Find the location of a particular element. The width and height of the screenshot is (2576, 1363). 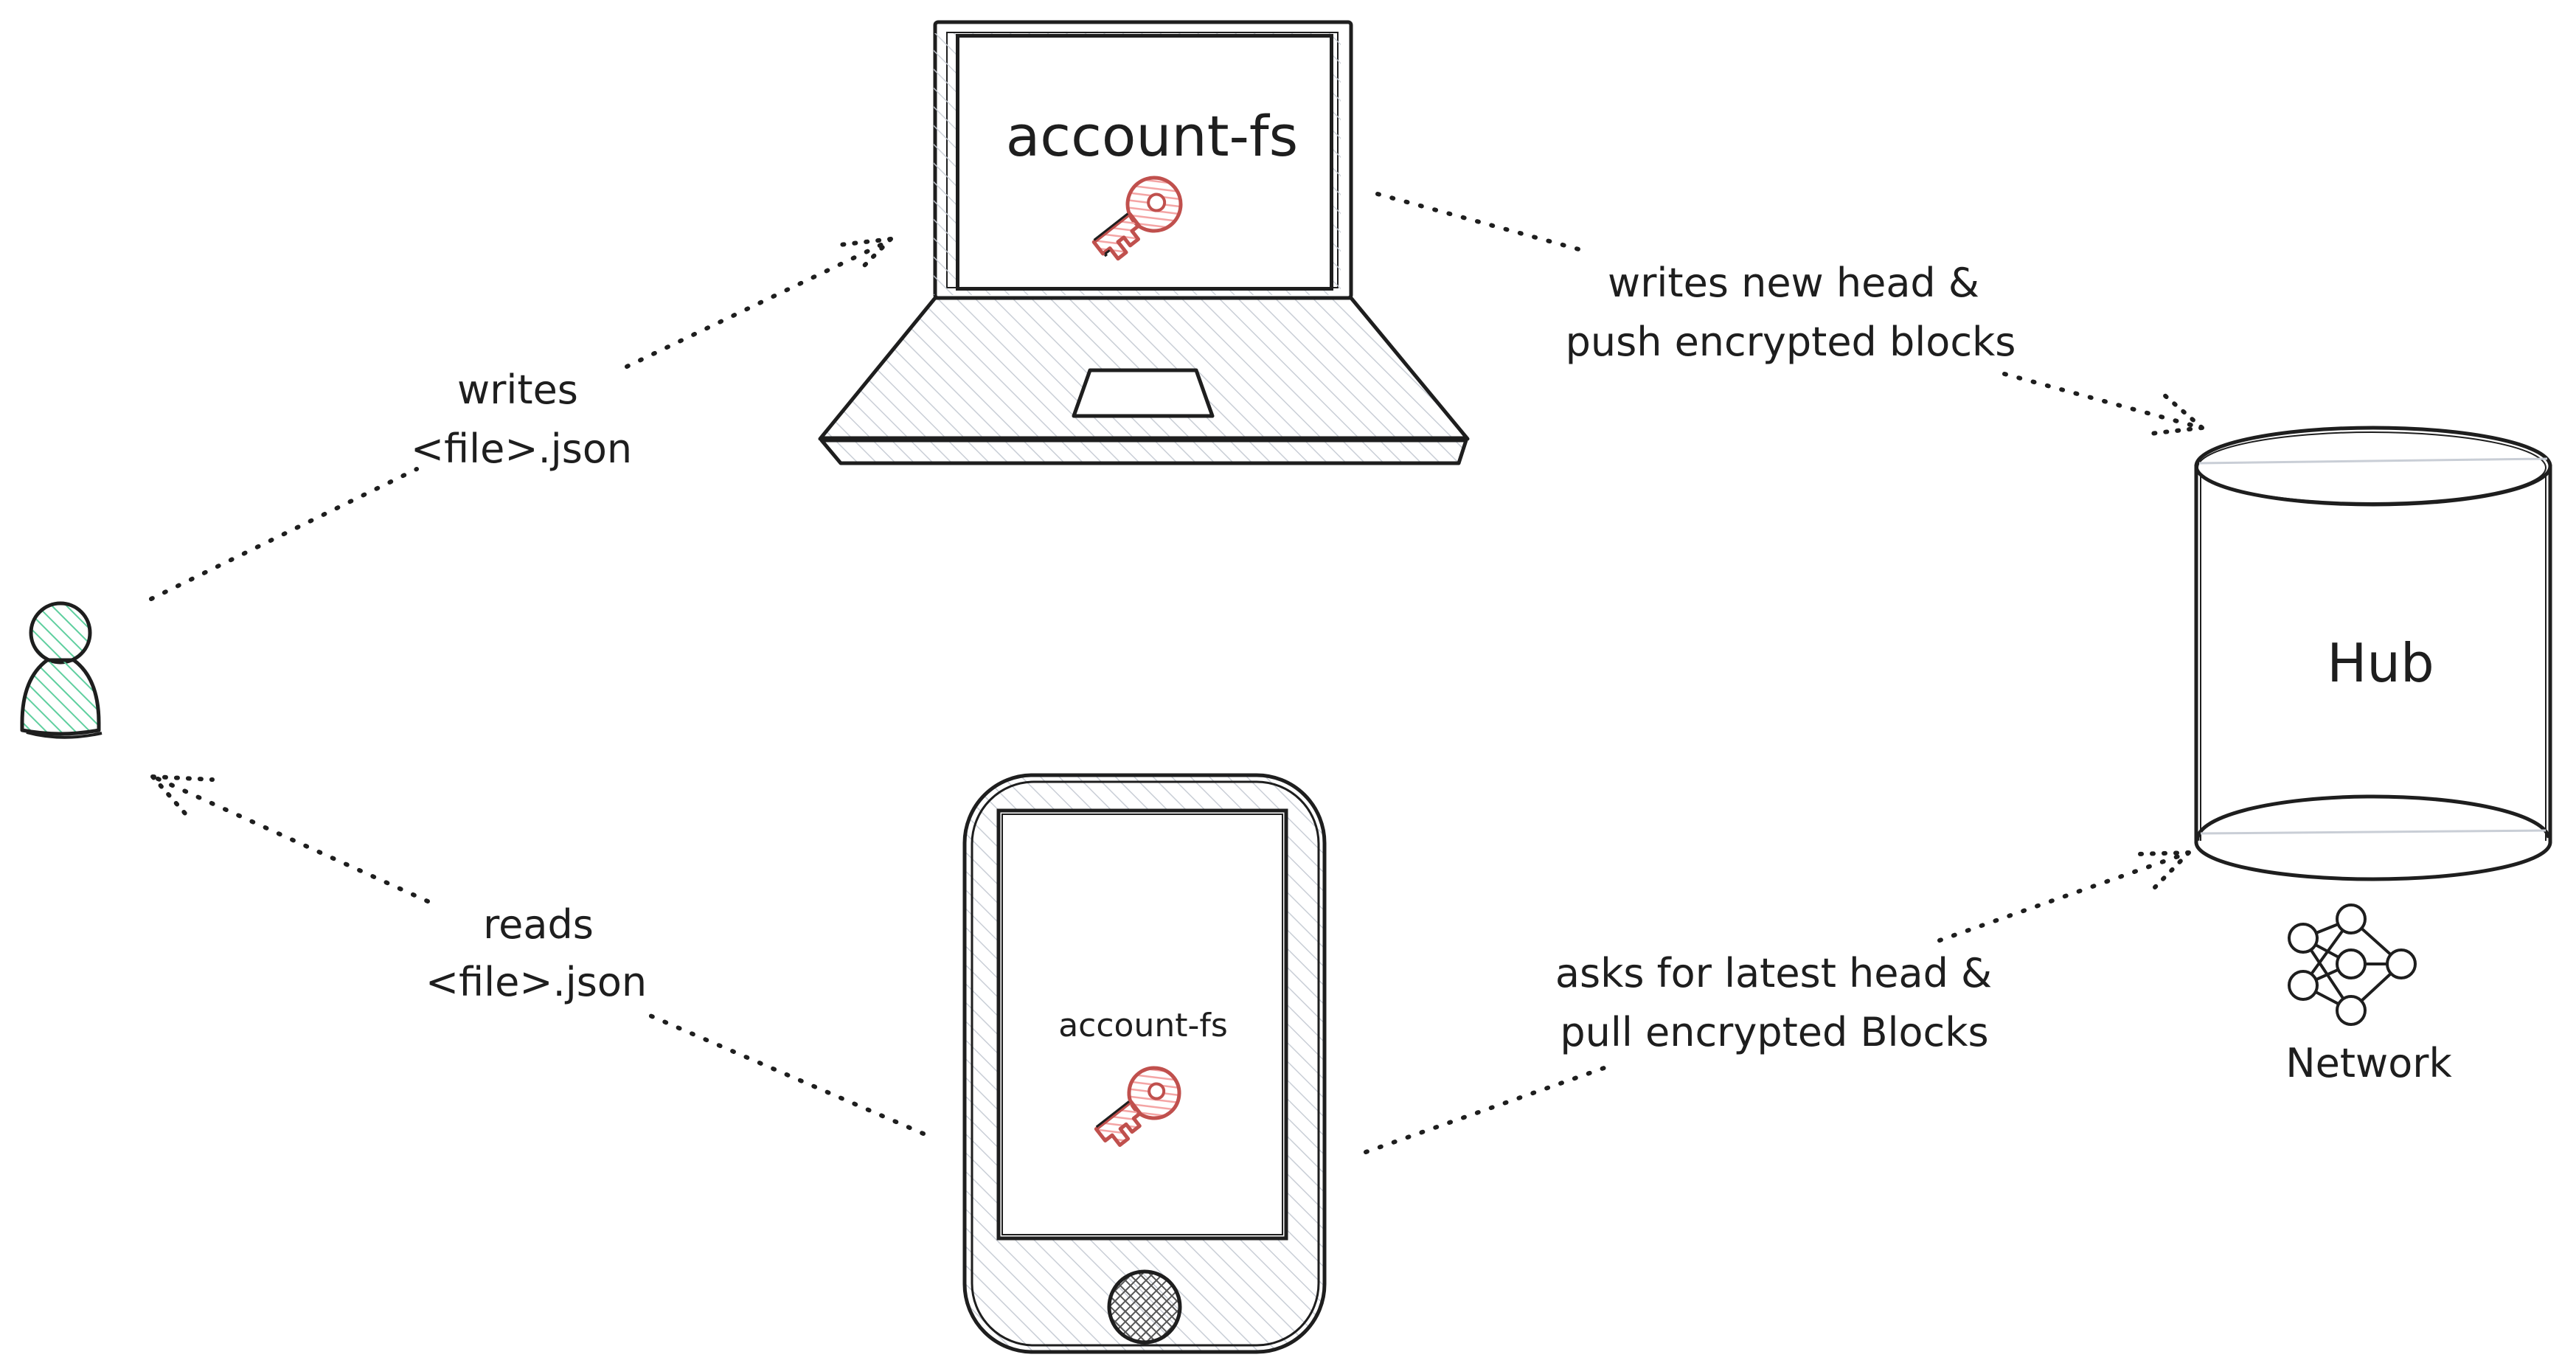

laptop-node is located at coordinates (1144, 242).